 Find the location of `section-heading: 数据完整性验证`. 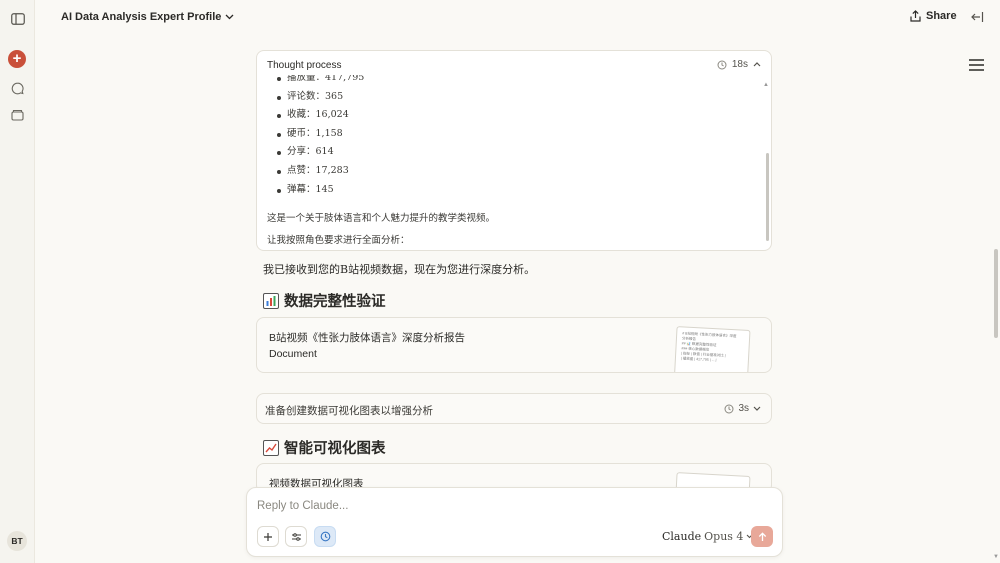

section-heading: 数据完整性验证 is located at coordinates (324, 300).